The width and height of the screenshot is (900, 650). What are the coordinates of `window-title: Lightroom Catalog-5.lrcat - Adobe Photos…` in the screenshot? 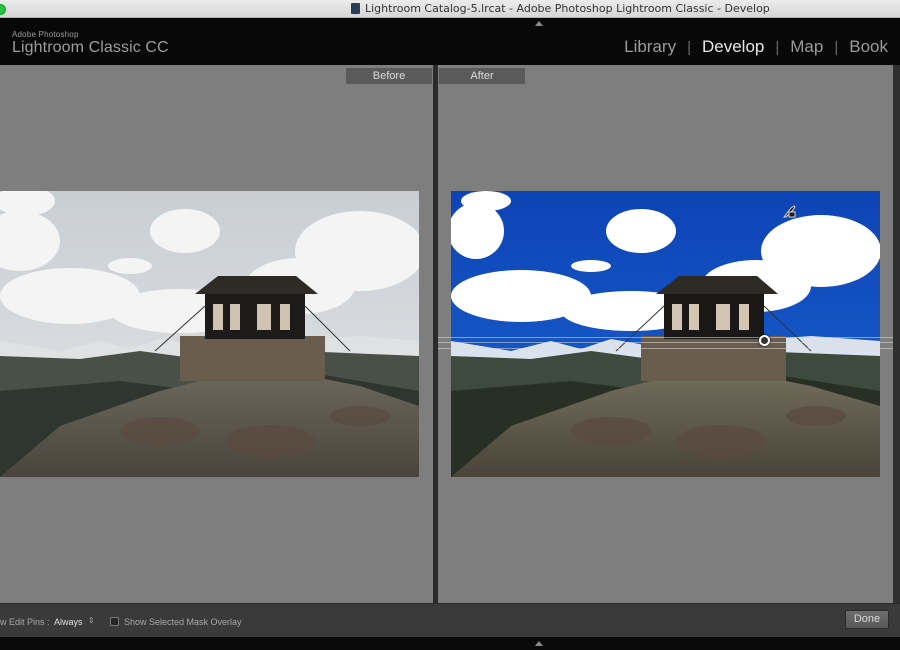 It's located at (567, 8).